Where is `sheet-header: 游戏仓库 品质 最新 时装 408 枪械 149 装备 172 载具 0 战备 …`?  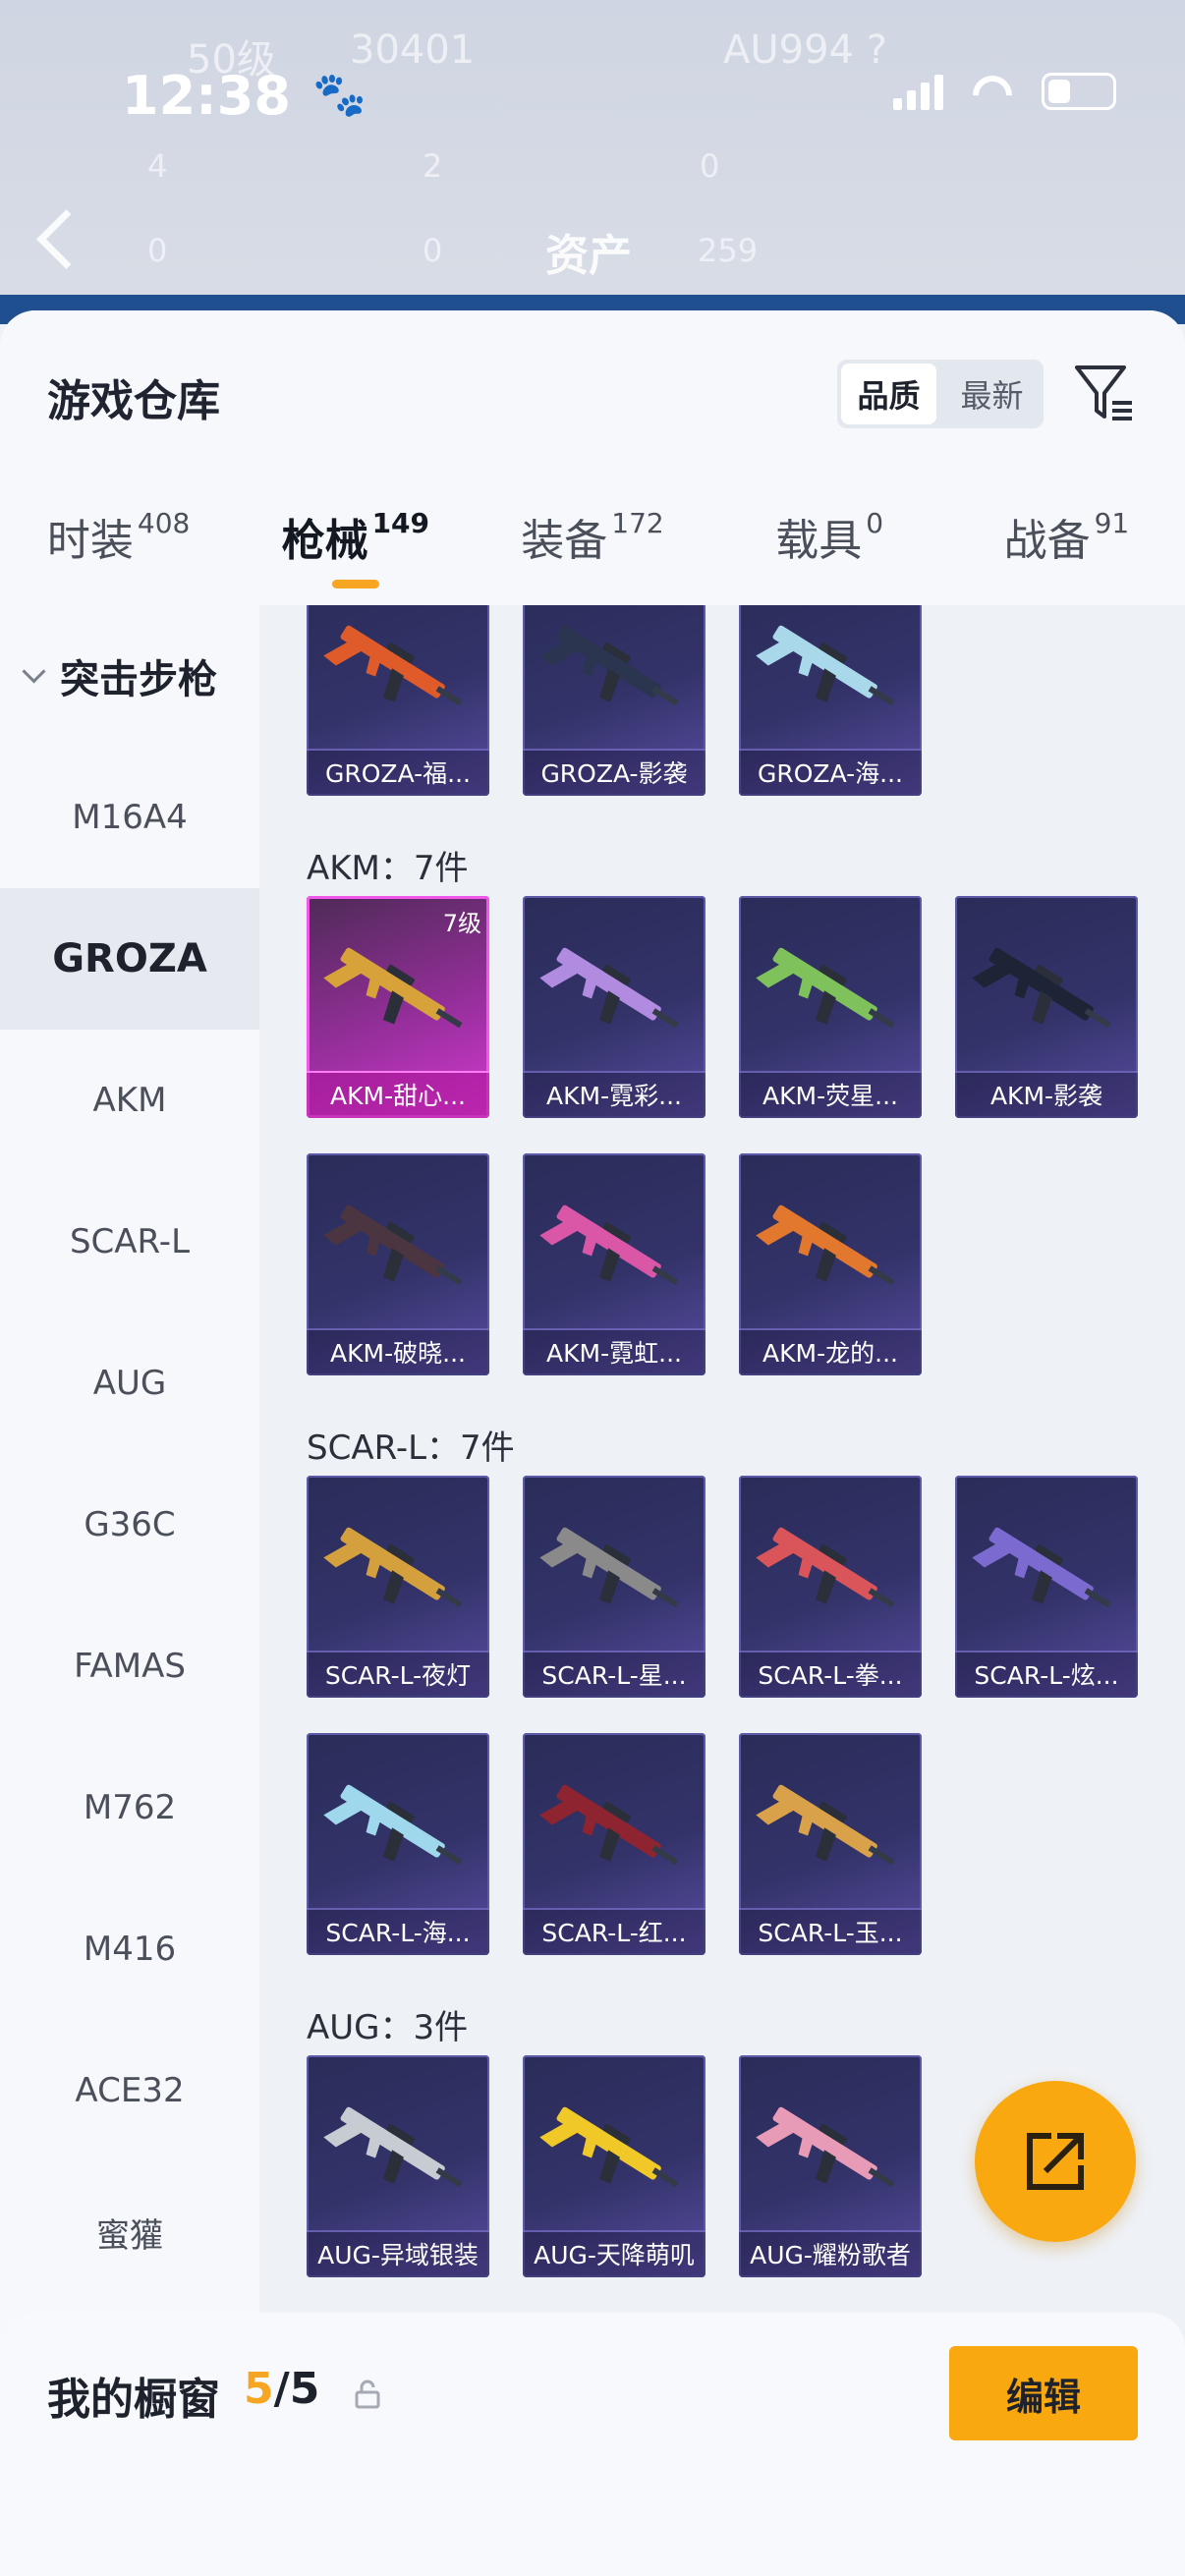 sheet-header: 游戏仓库 品质 最新 时装 408 枪械 149 装备 172 载具 0 战备 … is located at coordinates (592, 457).